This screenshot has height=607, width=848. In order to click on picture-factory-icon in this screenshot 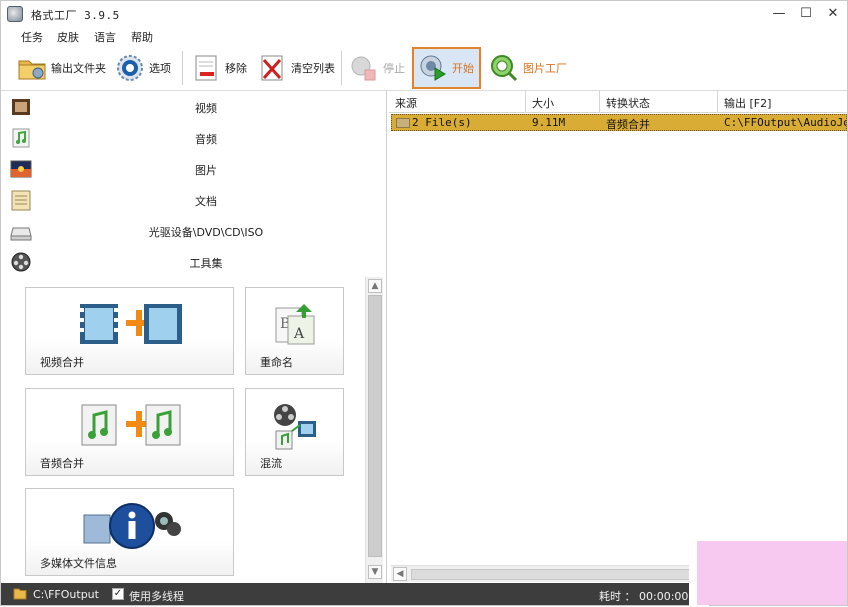, I will do `click(504, 68)`.